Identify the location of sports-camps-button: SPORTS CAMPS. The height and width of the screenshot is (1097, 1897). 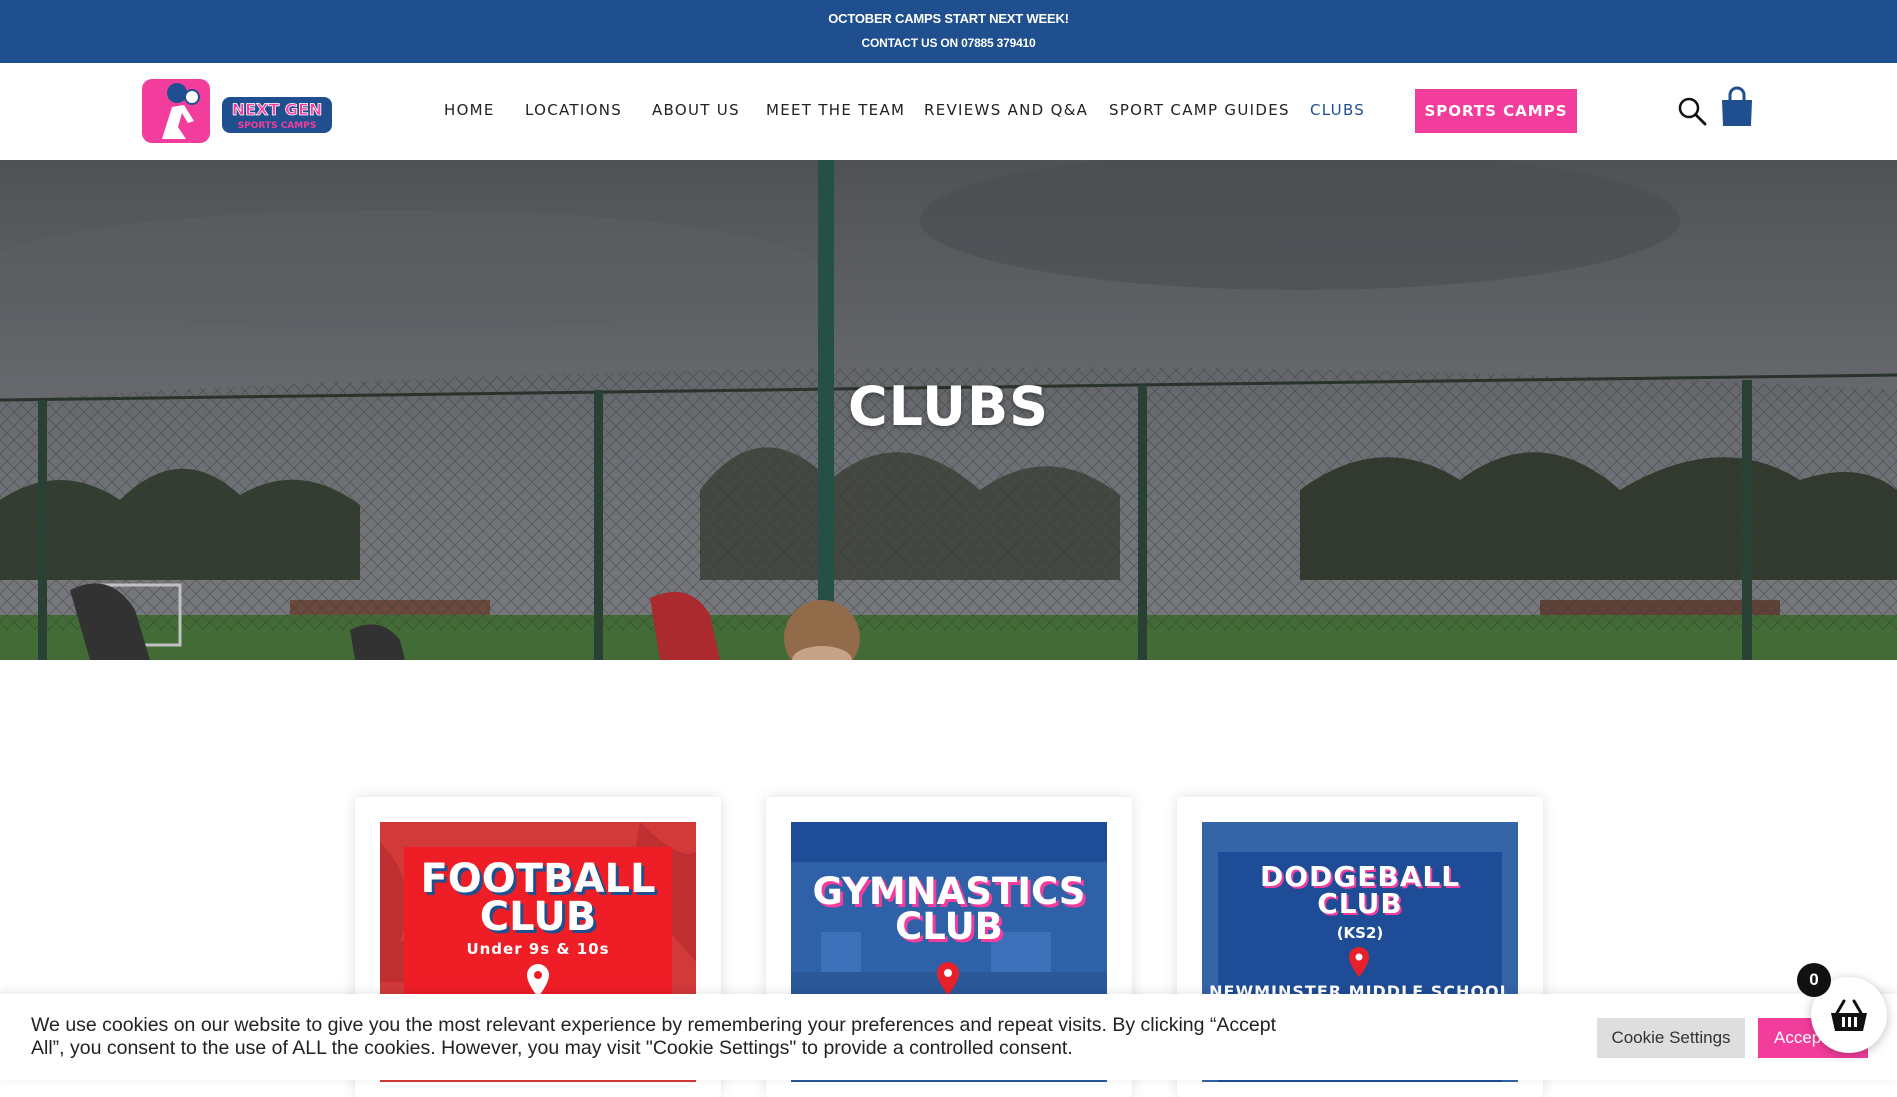
(1496, 111).